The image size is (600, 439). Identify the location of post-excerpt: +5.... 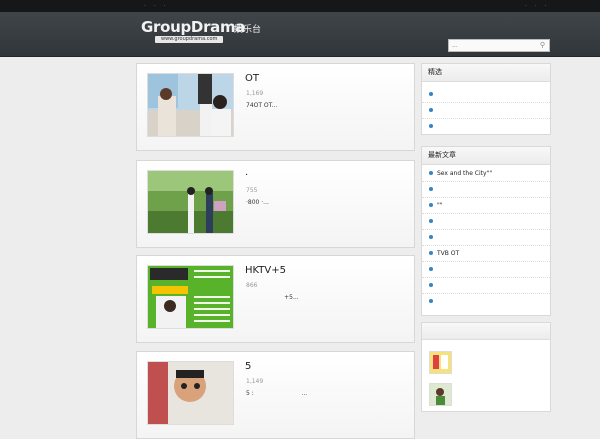
(272, 297).